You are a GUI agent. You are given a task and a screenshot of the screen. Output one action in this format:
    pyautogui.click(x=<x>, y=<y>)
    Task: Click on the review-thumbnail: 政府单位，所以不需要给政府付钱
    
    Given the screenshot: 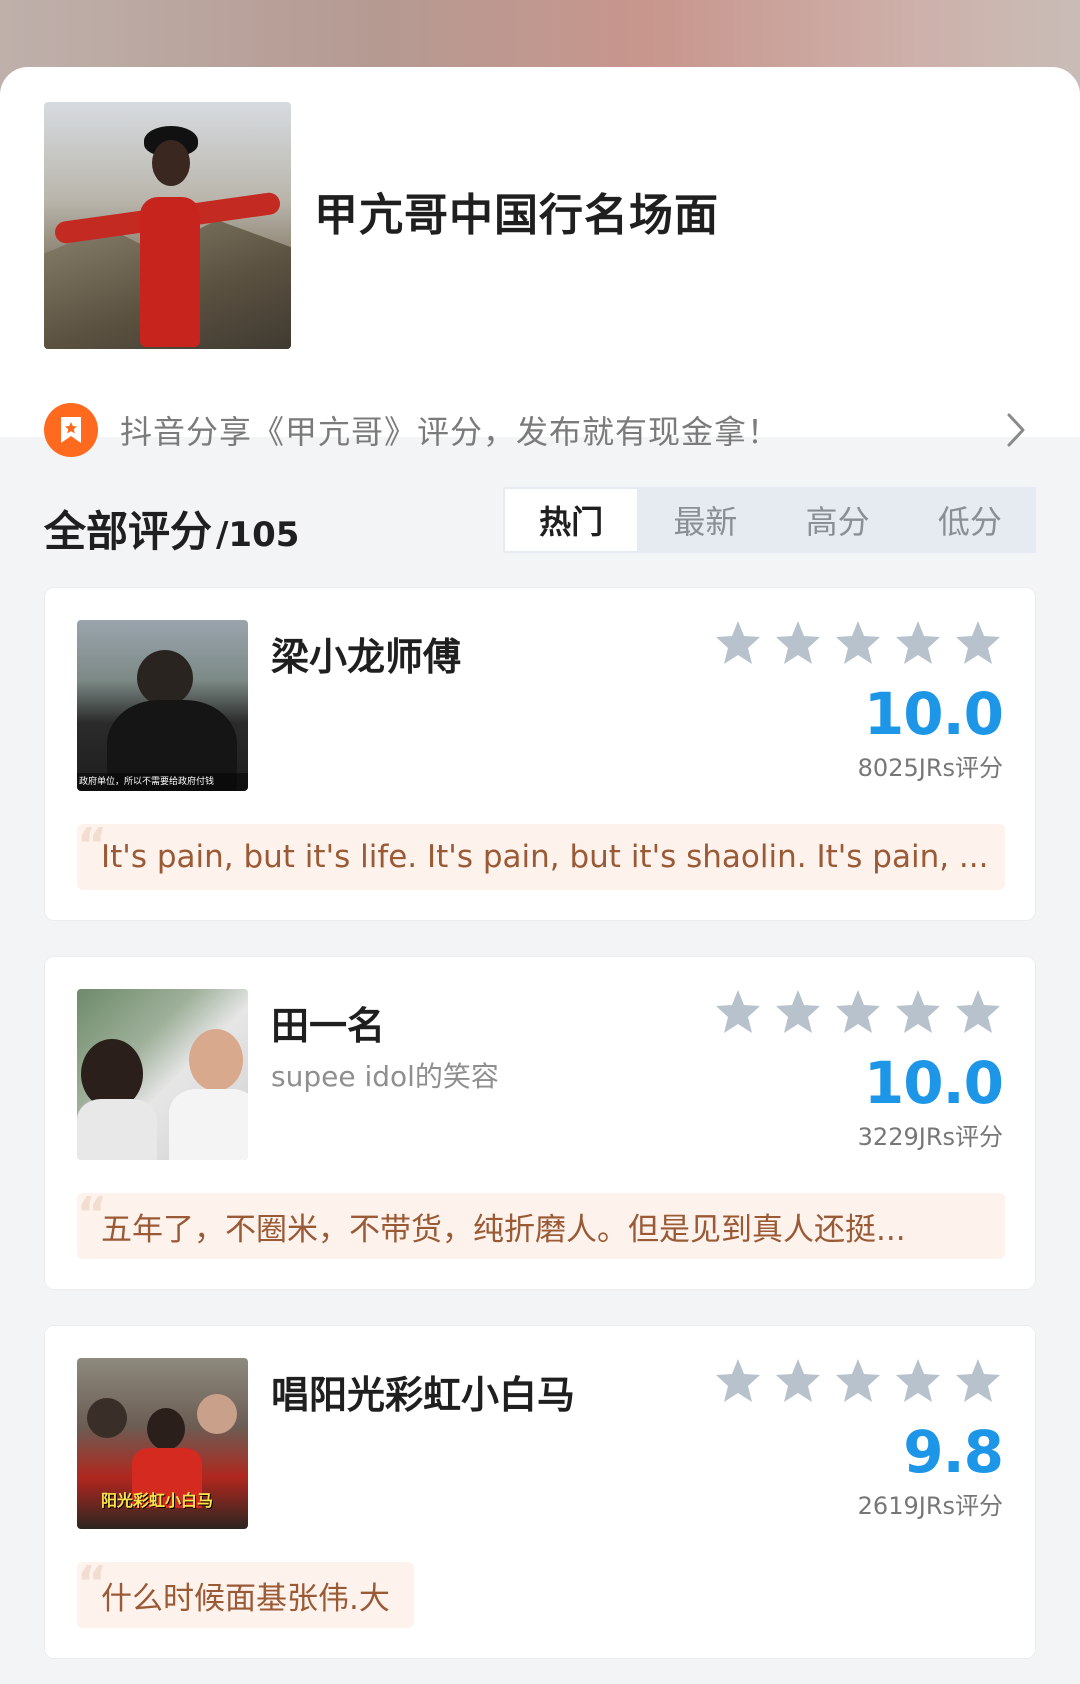 What is the action you would take?
    pyautogui.click(x=162, y=705)
    